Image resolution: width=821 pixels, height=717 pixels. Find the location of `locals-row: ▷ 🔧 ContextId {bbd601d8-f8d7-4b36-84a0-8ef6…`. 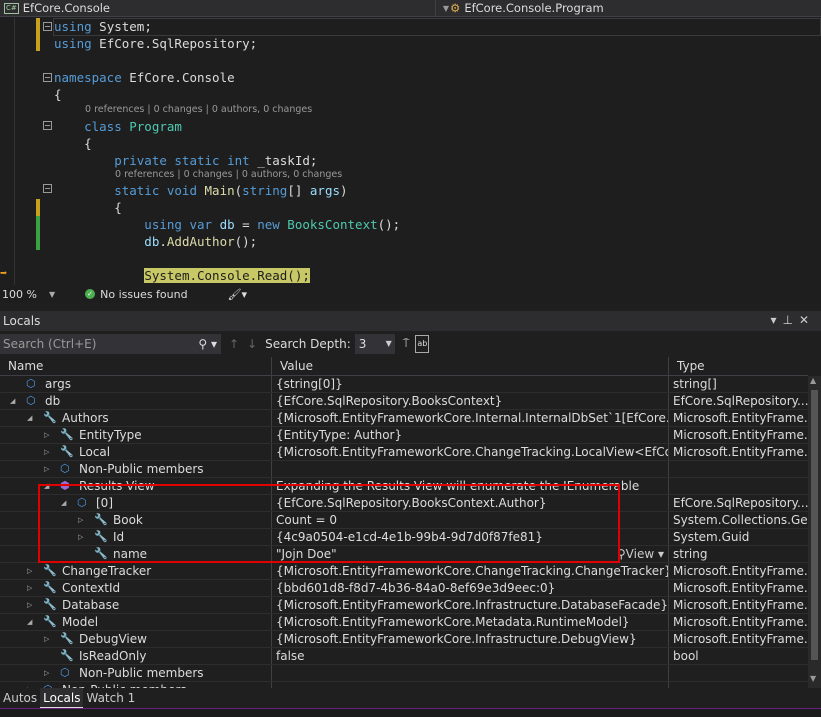

locals-row: ▷ 🔧 ContextId {bbd601d8-f8d7-4b36-84a0-8ef6… is located at coordinates (404, 588).